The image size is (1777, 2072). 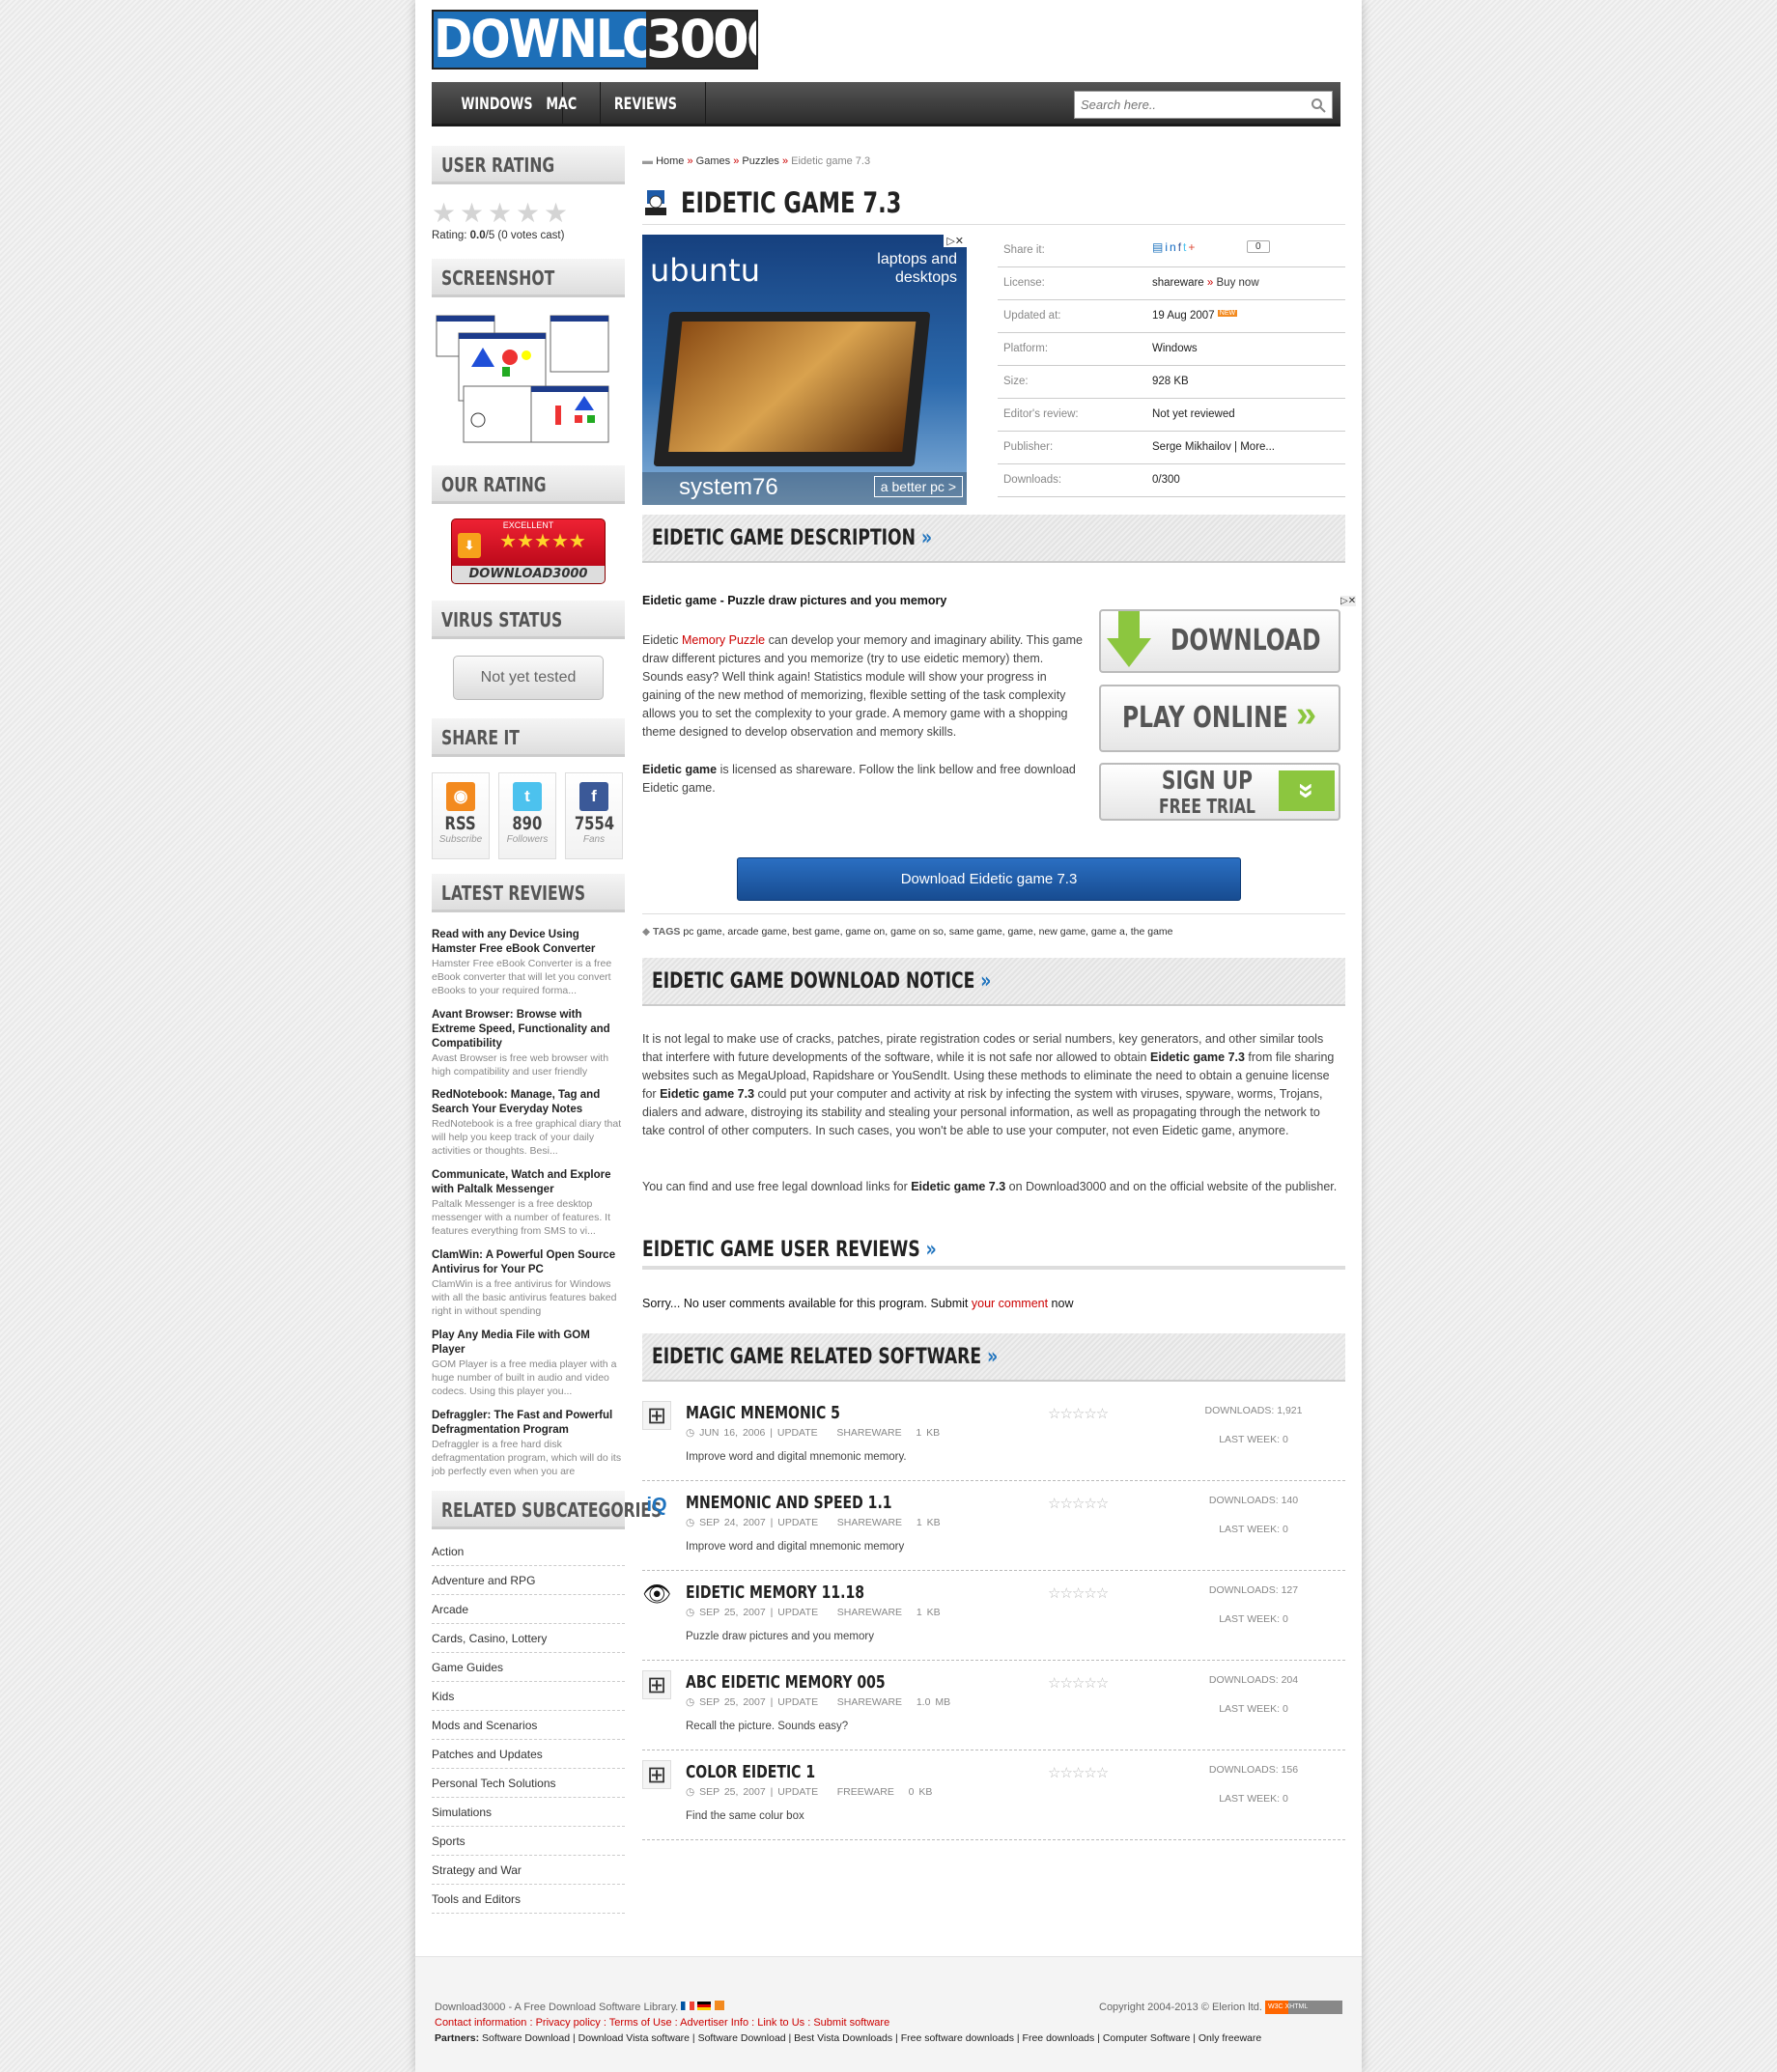 I want to click on digg-icon: ▤, so click(x=1159, y=247).